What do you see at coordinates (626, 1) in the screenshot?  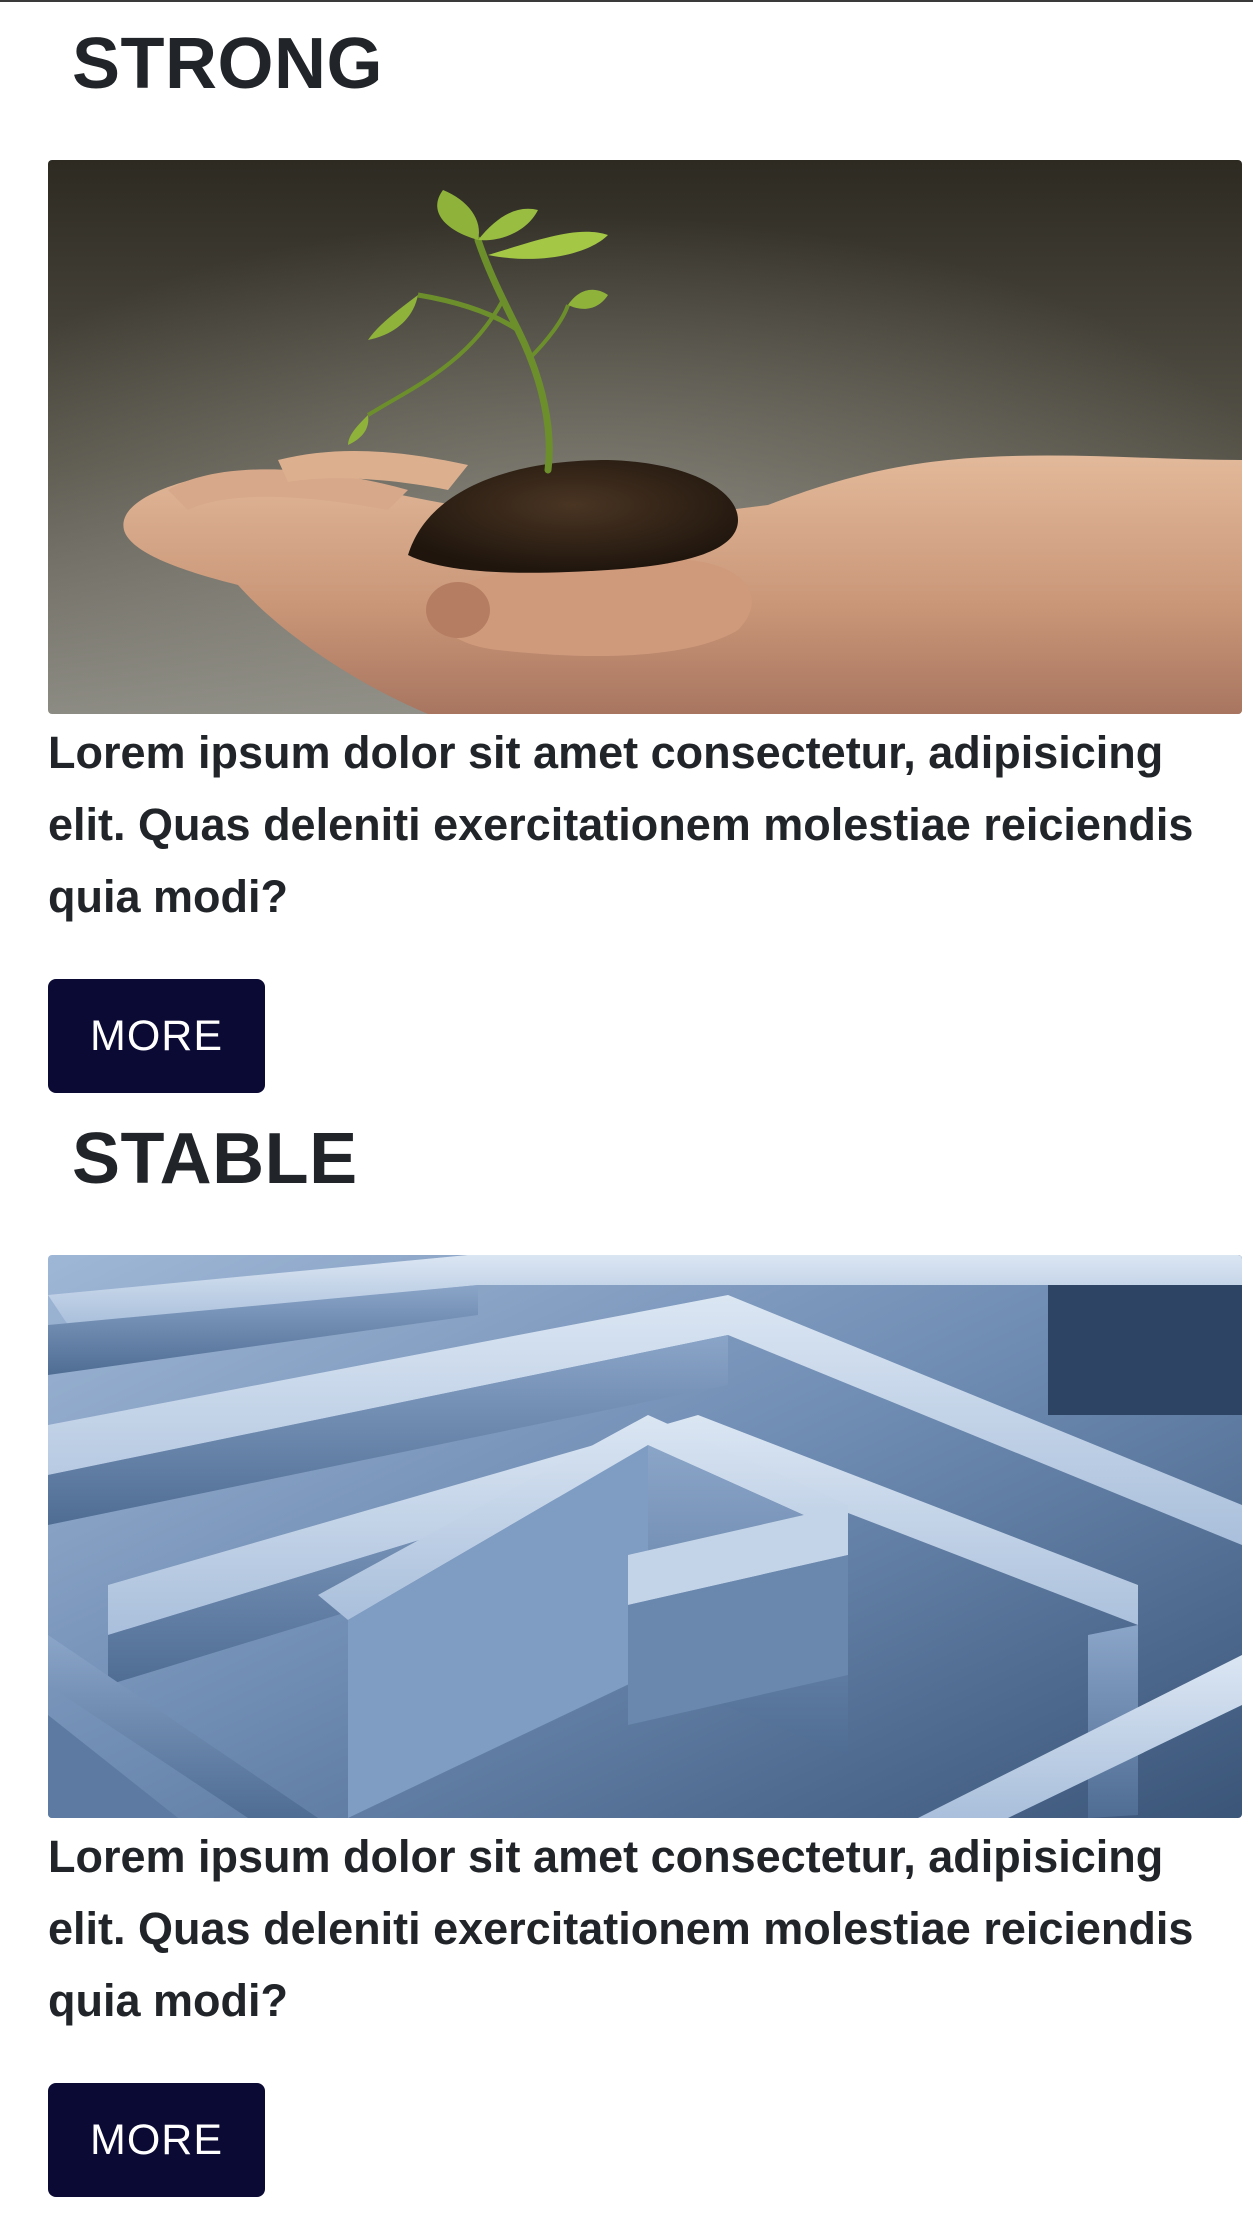 I see `top-divider` at bounding box center [626, 1].